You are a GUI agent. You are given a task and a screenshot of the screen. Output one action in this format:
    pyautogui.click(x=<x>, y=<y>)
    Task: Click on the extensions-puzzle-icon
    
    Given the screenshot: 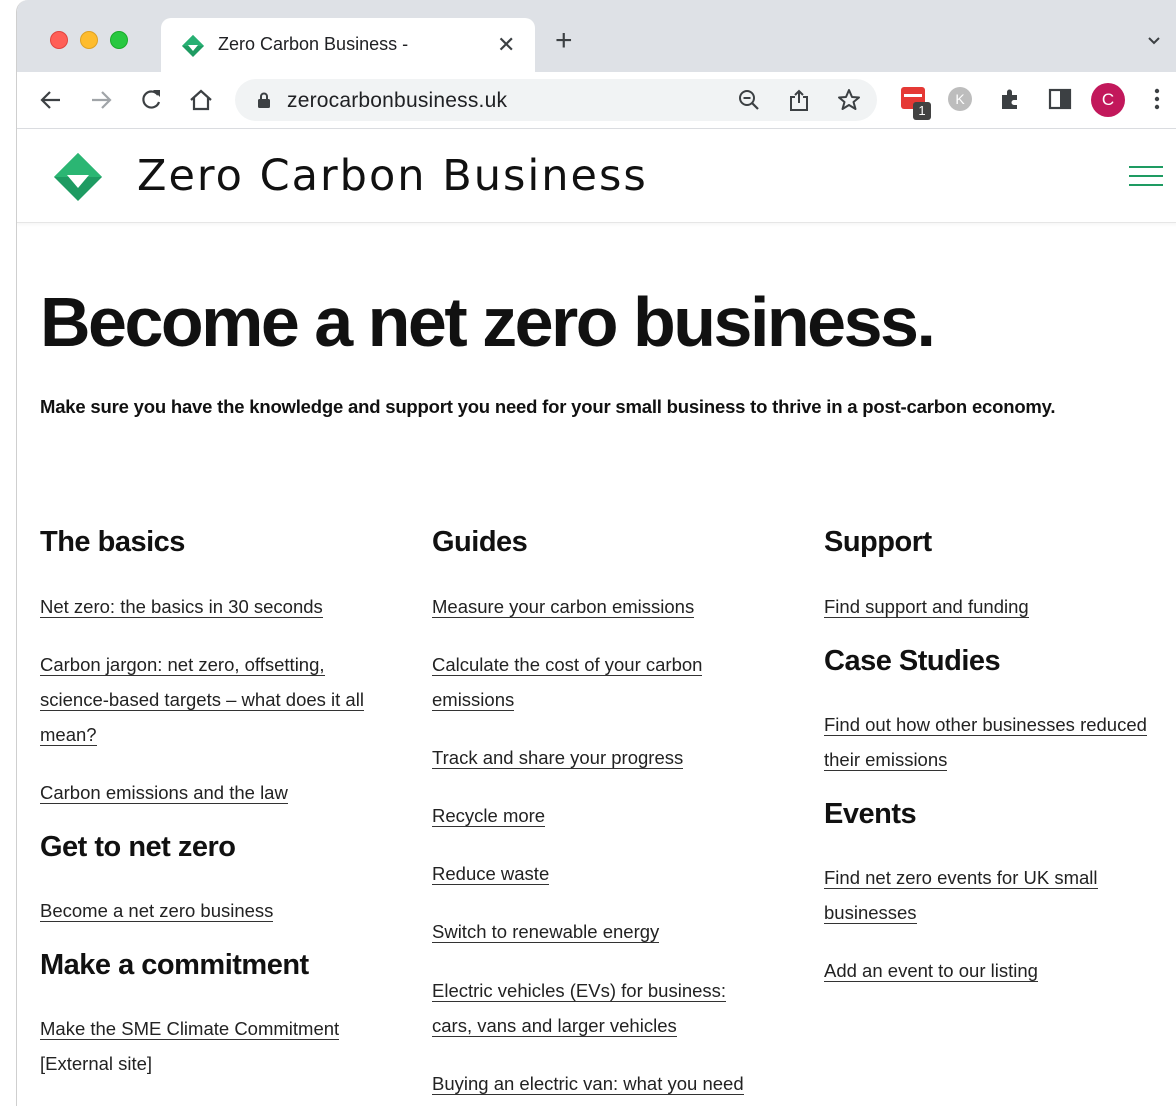 What is the action you would take?
    pyautogui.click(x=1010, y=99)
    